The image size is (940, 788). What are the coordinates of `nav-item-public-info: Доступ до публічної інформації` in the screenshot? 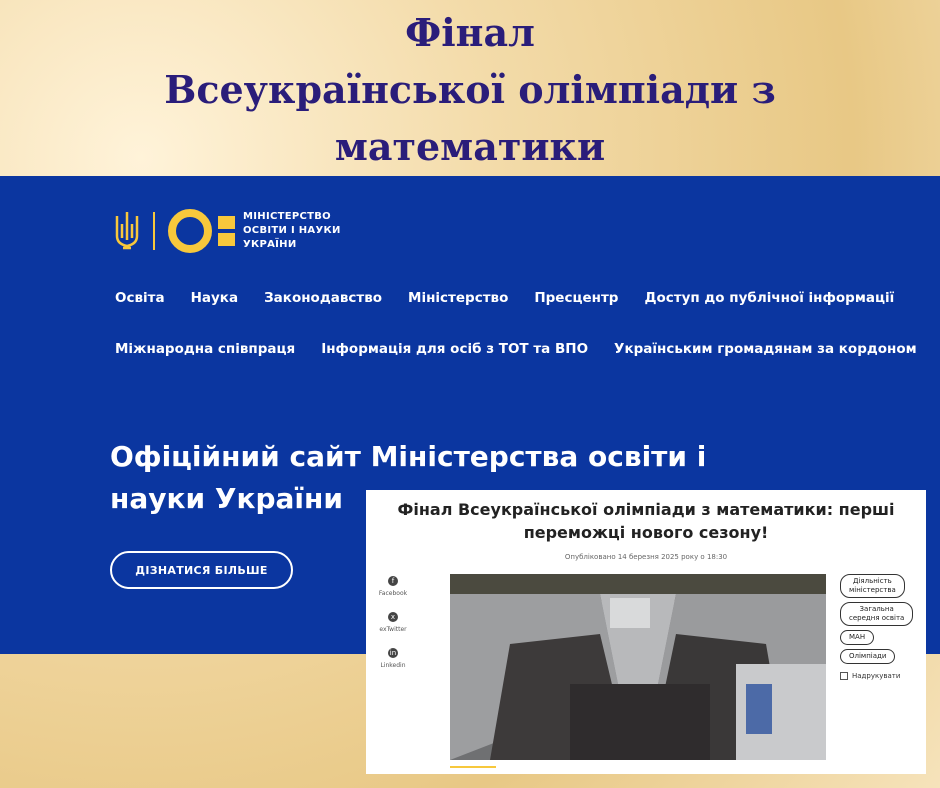 It's located at (769, 298).